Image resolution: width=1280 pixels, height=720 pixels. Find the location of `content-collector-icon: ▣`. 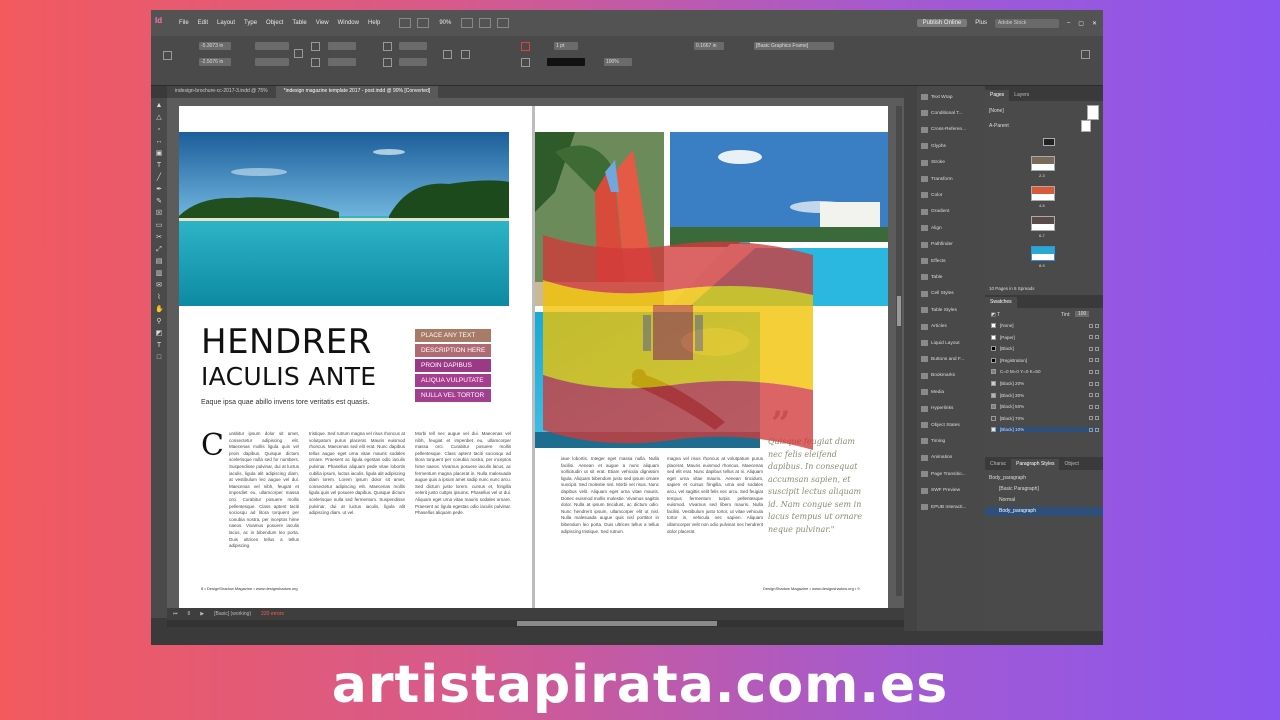

content-collector-icon: ▣ is located at coordinates (159, 153).